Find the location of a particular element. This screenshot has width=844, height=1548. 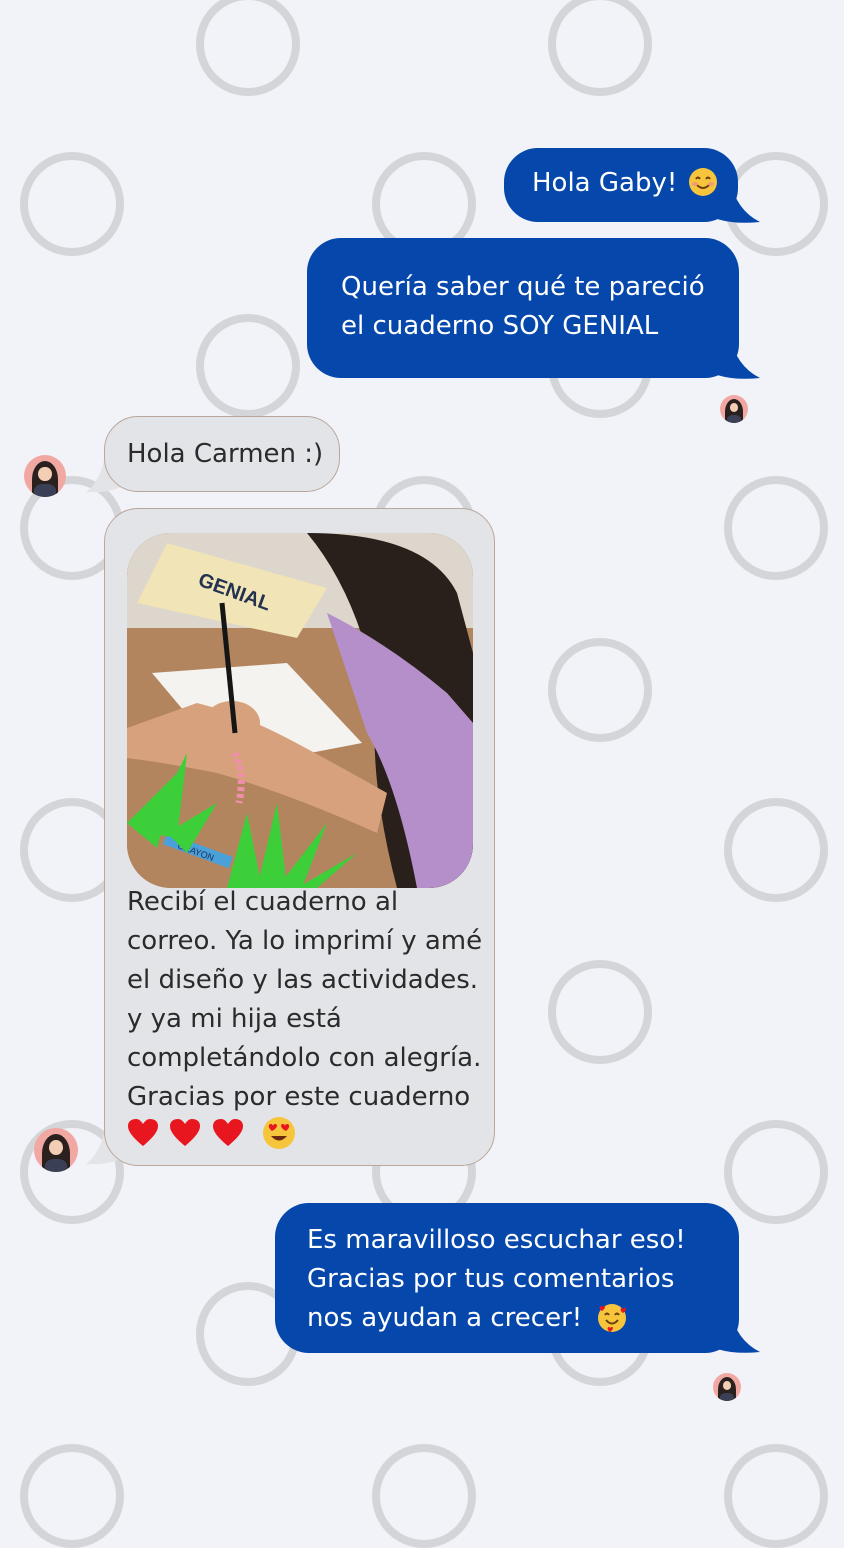

message-line-with-emoji: nos ayudan a crecer! is located at coordinates (523, 1318).